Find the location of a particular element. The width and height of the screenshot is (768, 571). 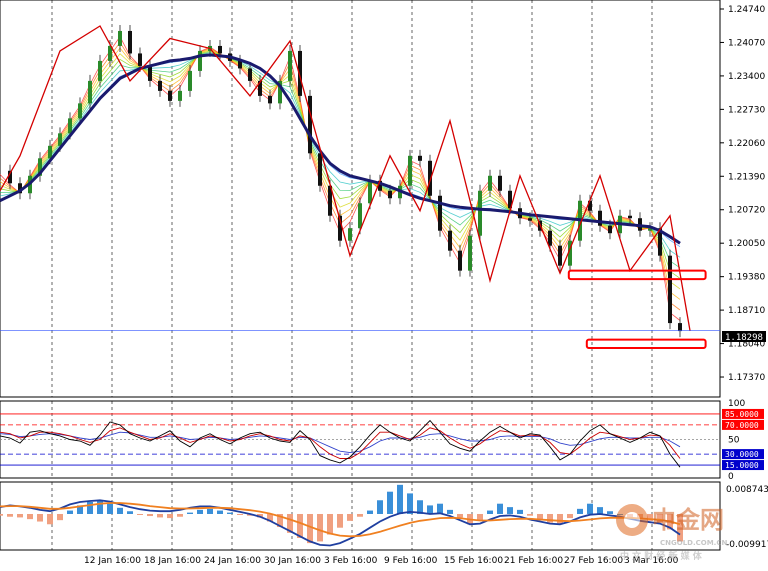

date-tick-label: 12 Jan 16:00 is located at coordinates (112, 561).